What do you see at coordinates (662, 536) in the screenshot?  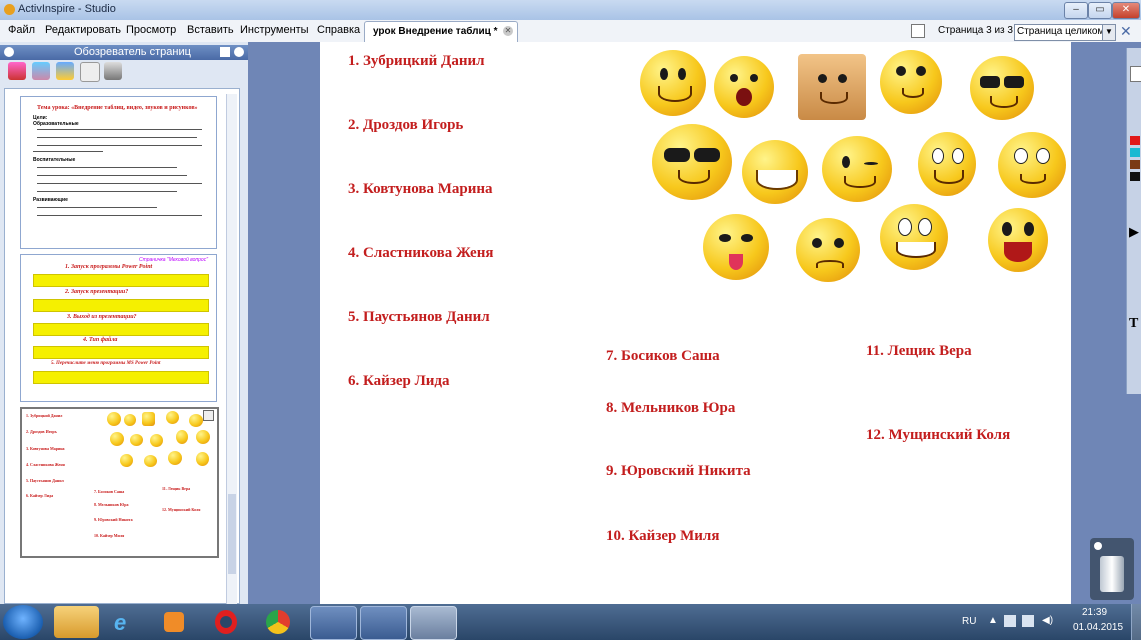 I see `student-name-10: 10. Кайзер Миля` at bounding box center [662, 536].